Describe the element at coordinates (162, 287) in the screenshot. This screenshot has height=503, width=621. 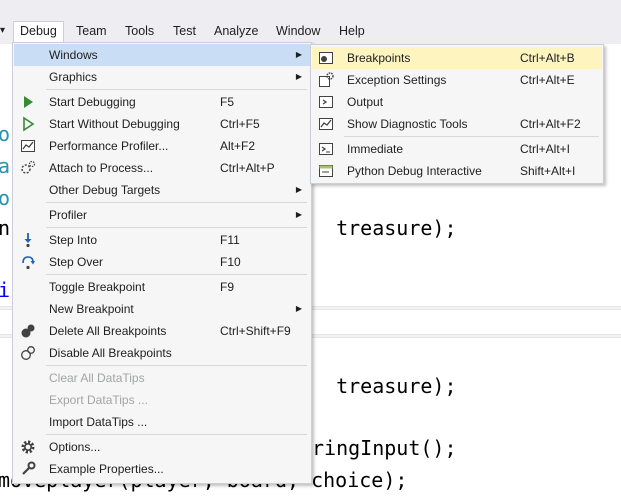
I see `menu-item-toggle-breakpoint: Toggle Breakpoint F9` at that location.